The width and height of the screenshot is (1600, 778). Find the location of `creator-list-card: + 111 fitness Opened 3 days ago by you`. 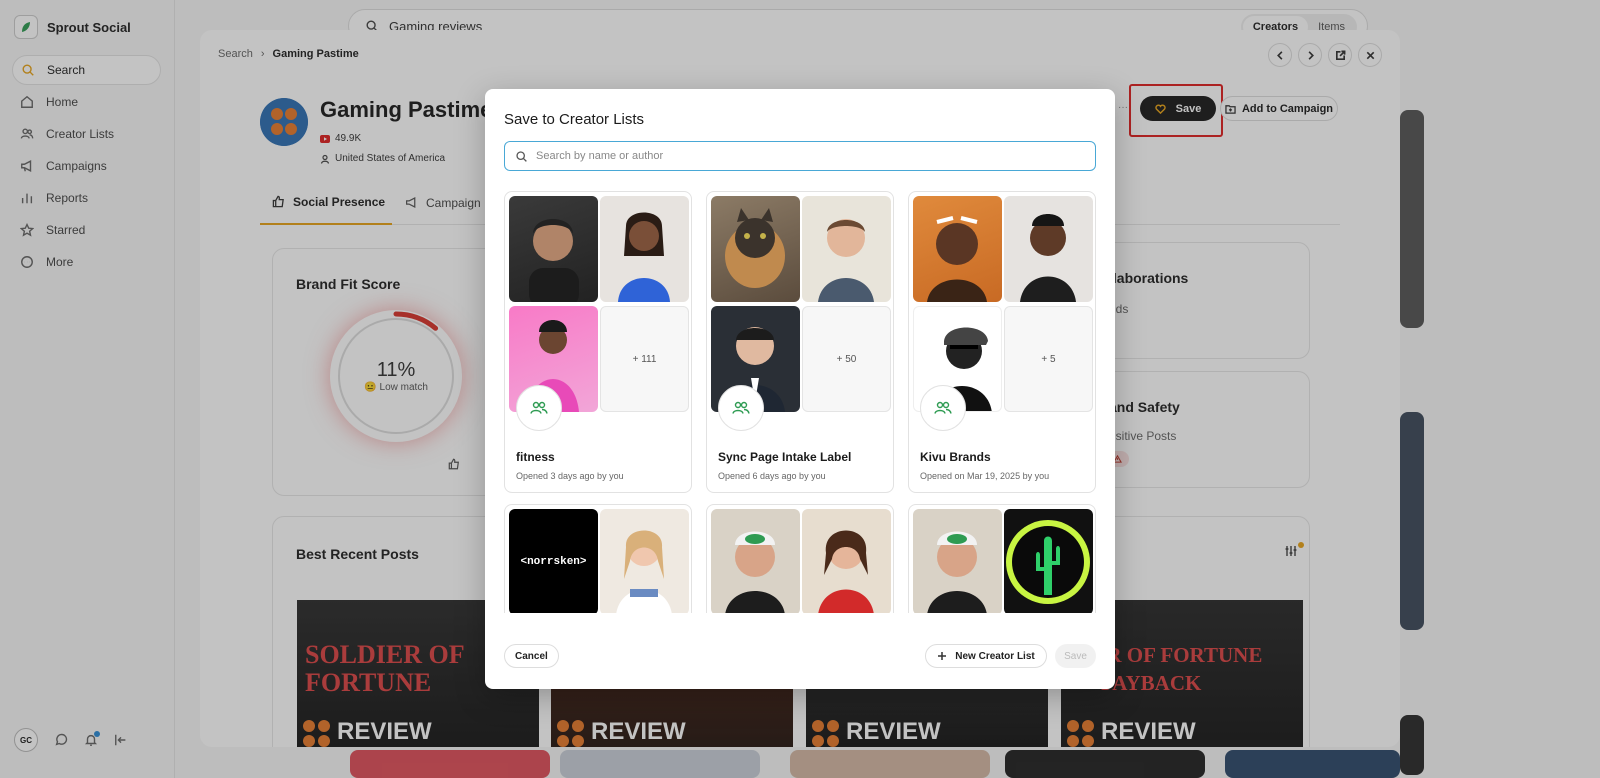

creator-list-card: + 111 fitness Opened 3 days ago by you is located at coordinates (598, 342).